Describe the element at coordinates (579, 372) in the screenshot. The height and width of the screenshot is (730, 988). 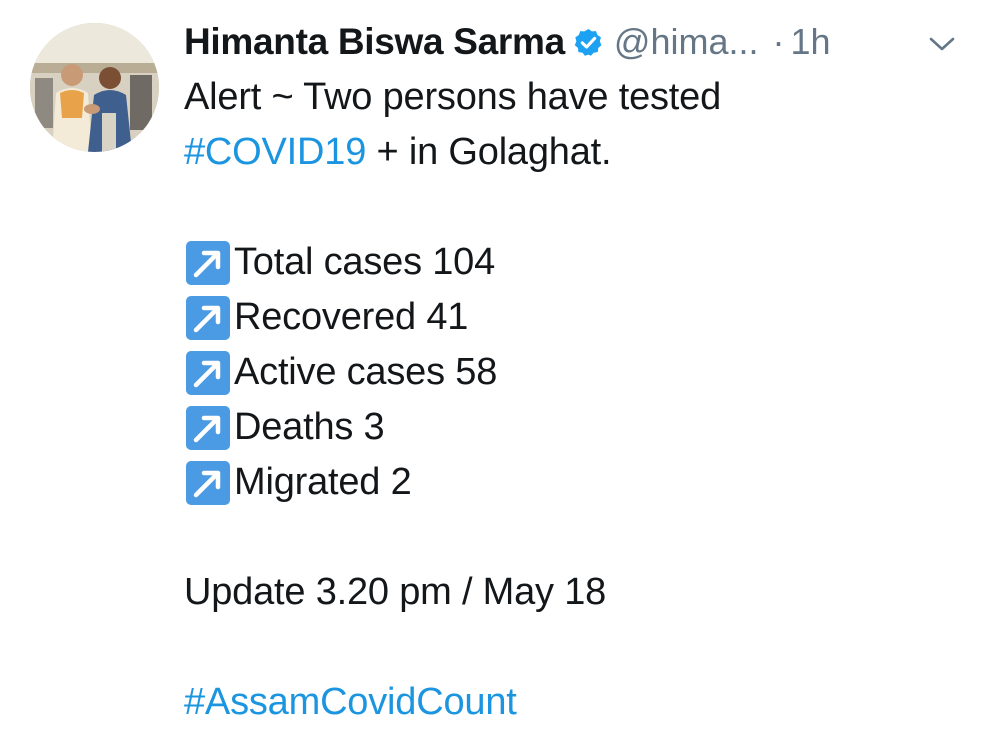
I see `stat-active-cases: Active cases 58` at that location.